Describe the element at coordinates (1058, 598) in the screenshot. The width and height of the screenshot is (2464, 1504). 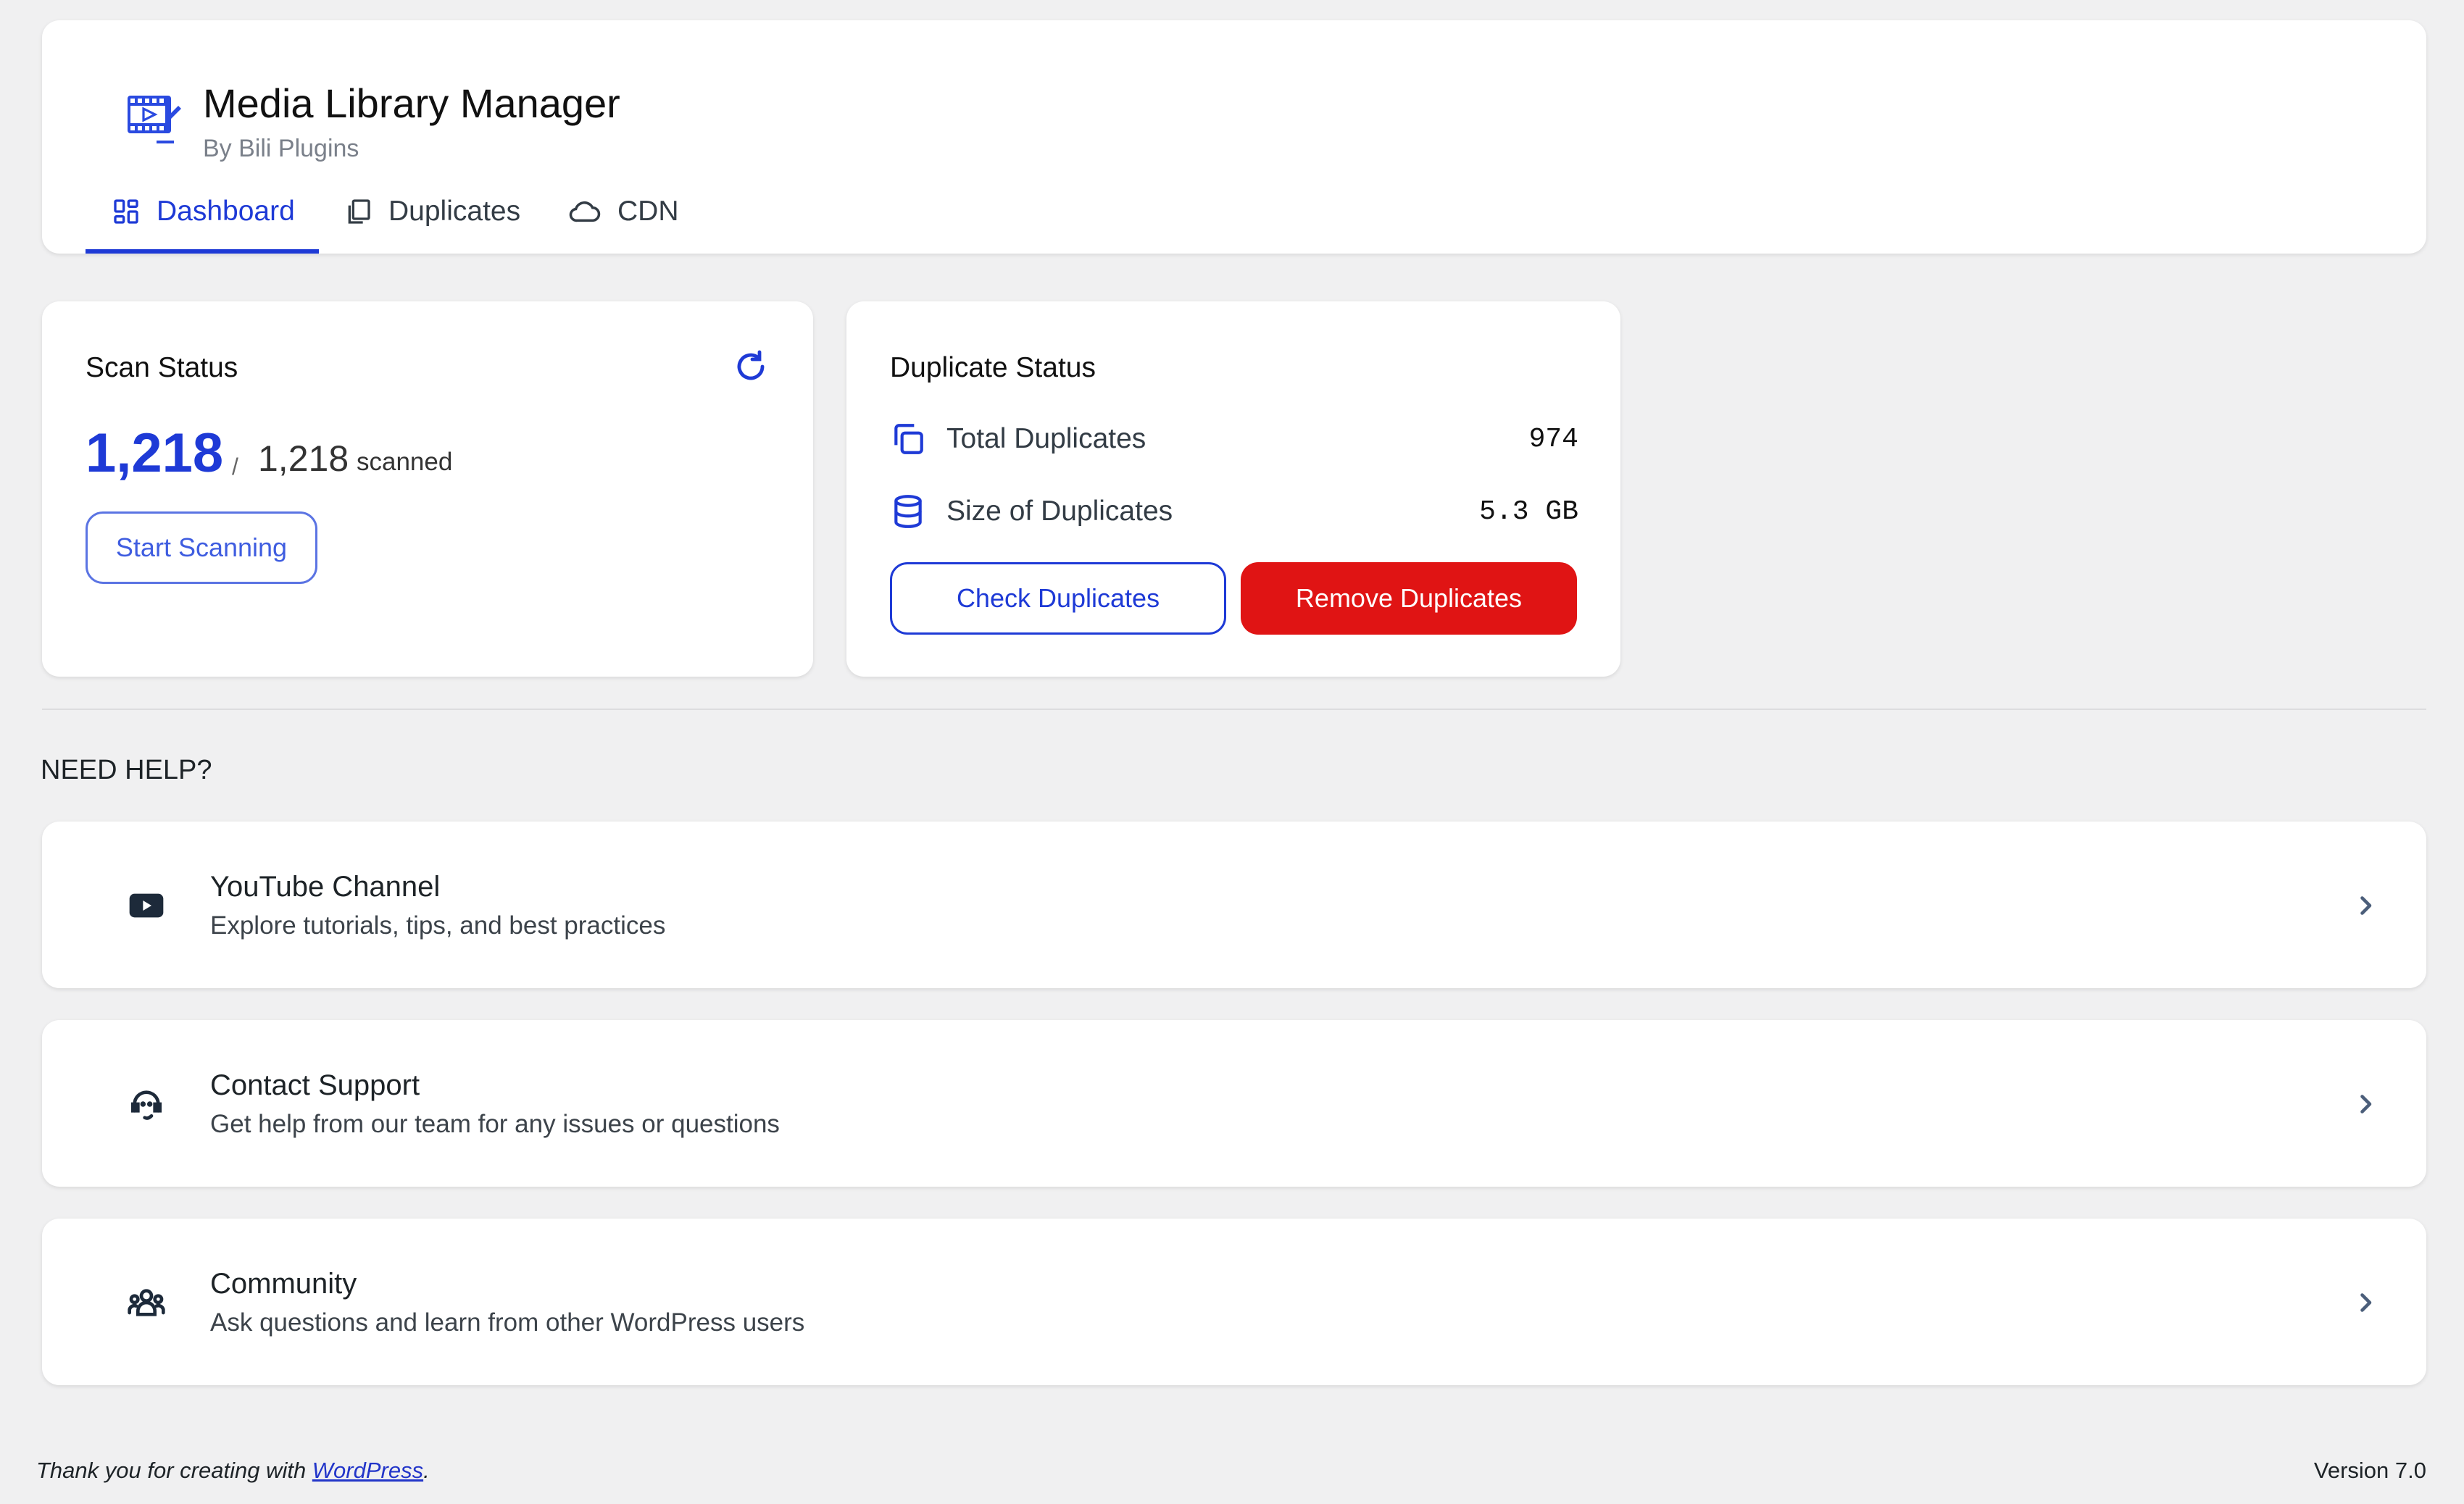
I see `check-duplicates-button: Check Duplicates` at that location.